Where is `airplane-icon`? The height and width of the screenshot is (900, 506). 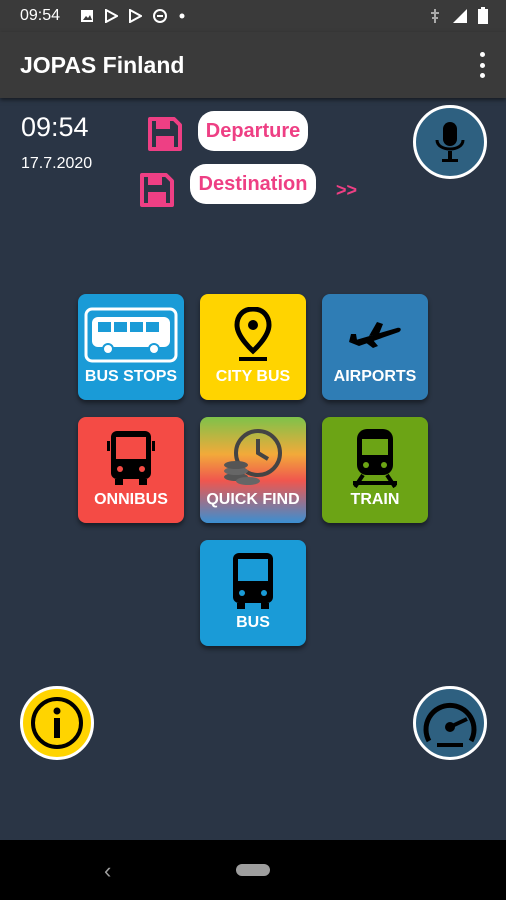 airplane-icon is located at coordinates (375, 335).